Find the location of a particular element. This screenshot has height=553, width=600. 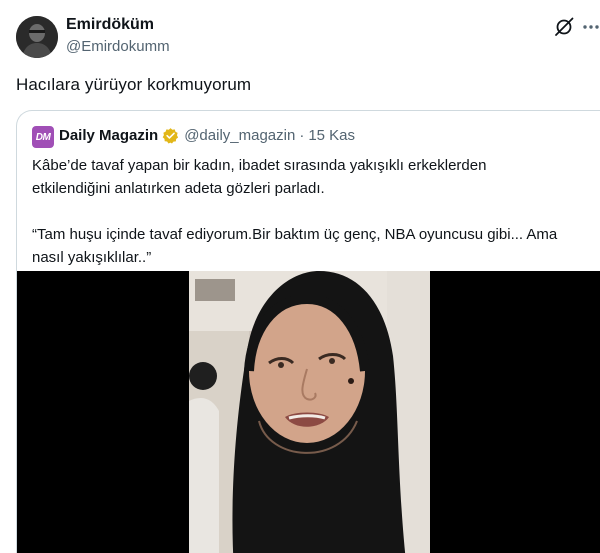

grok-icon is located at coordinates (564, 27).